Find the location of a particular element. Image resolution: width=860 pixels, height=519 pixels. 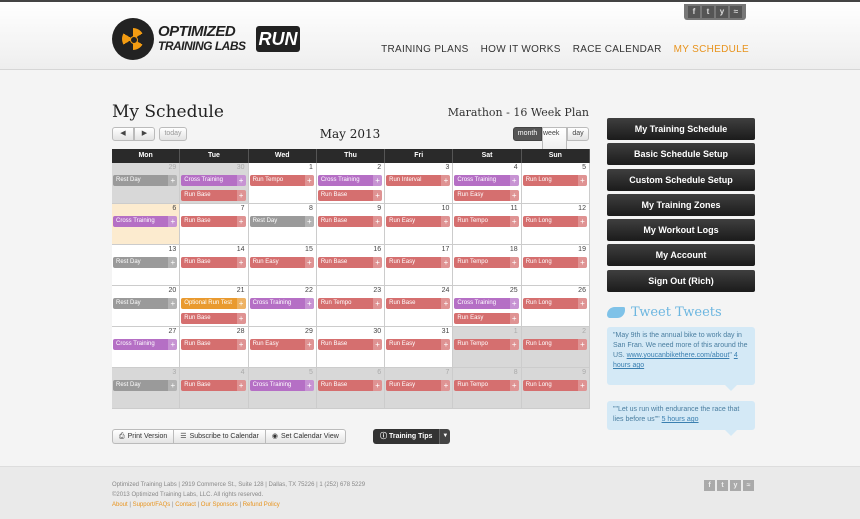

calendar-day-cell: 29 Run Easy + is located at coordinates (282, 347).